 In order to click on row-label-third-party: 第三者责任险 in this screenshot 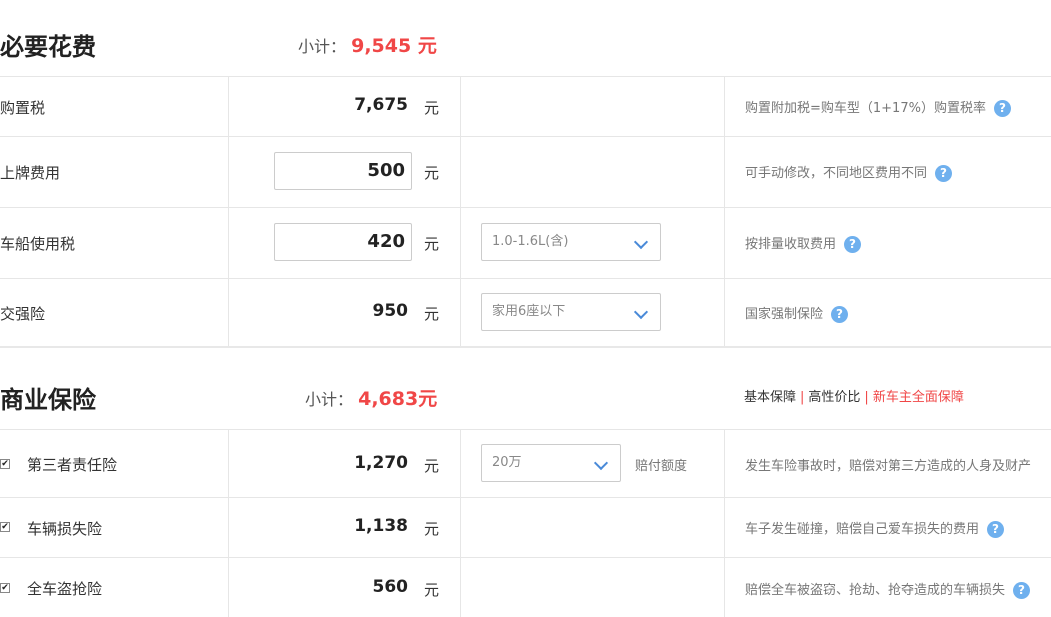, I will do `click(72, 465)`.